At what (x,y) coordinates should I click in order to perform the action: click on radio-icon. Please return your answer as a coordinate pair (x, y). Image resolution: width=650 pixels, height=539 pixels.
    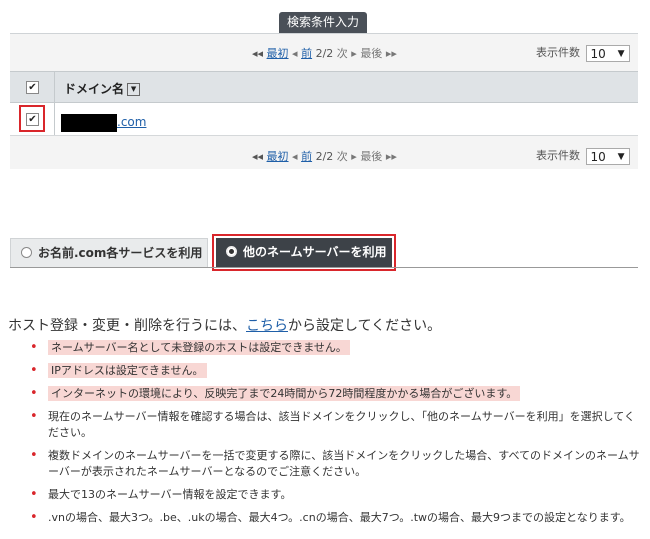
    Looking at the image, I should click on (26, 252).